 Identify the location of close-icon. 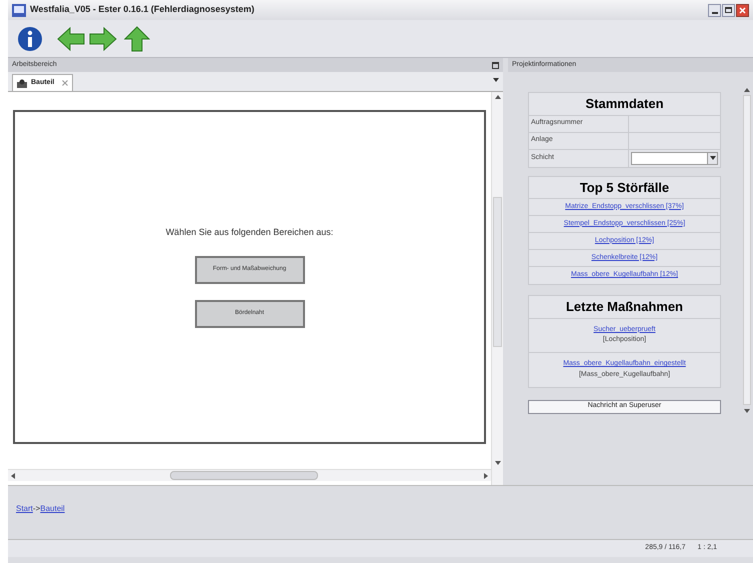
(742, 10).